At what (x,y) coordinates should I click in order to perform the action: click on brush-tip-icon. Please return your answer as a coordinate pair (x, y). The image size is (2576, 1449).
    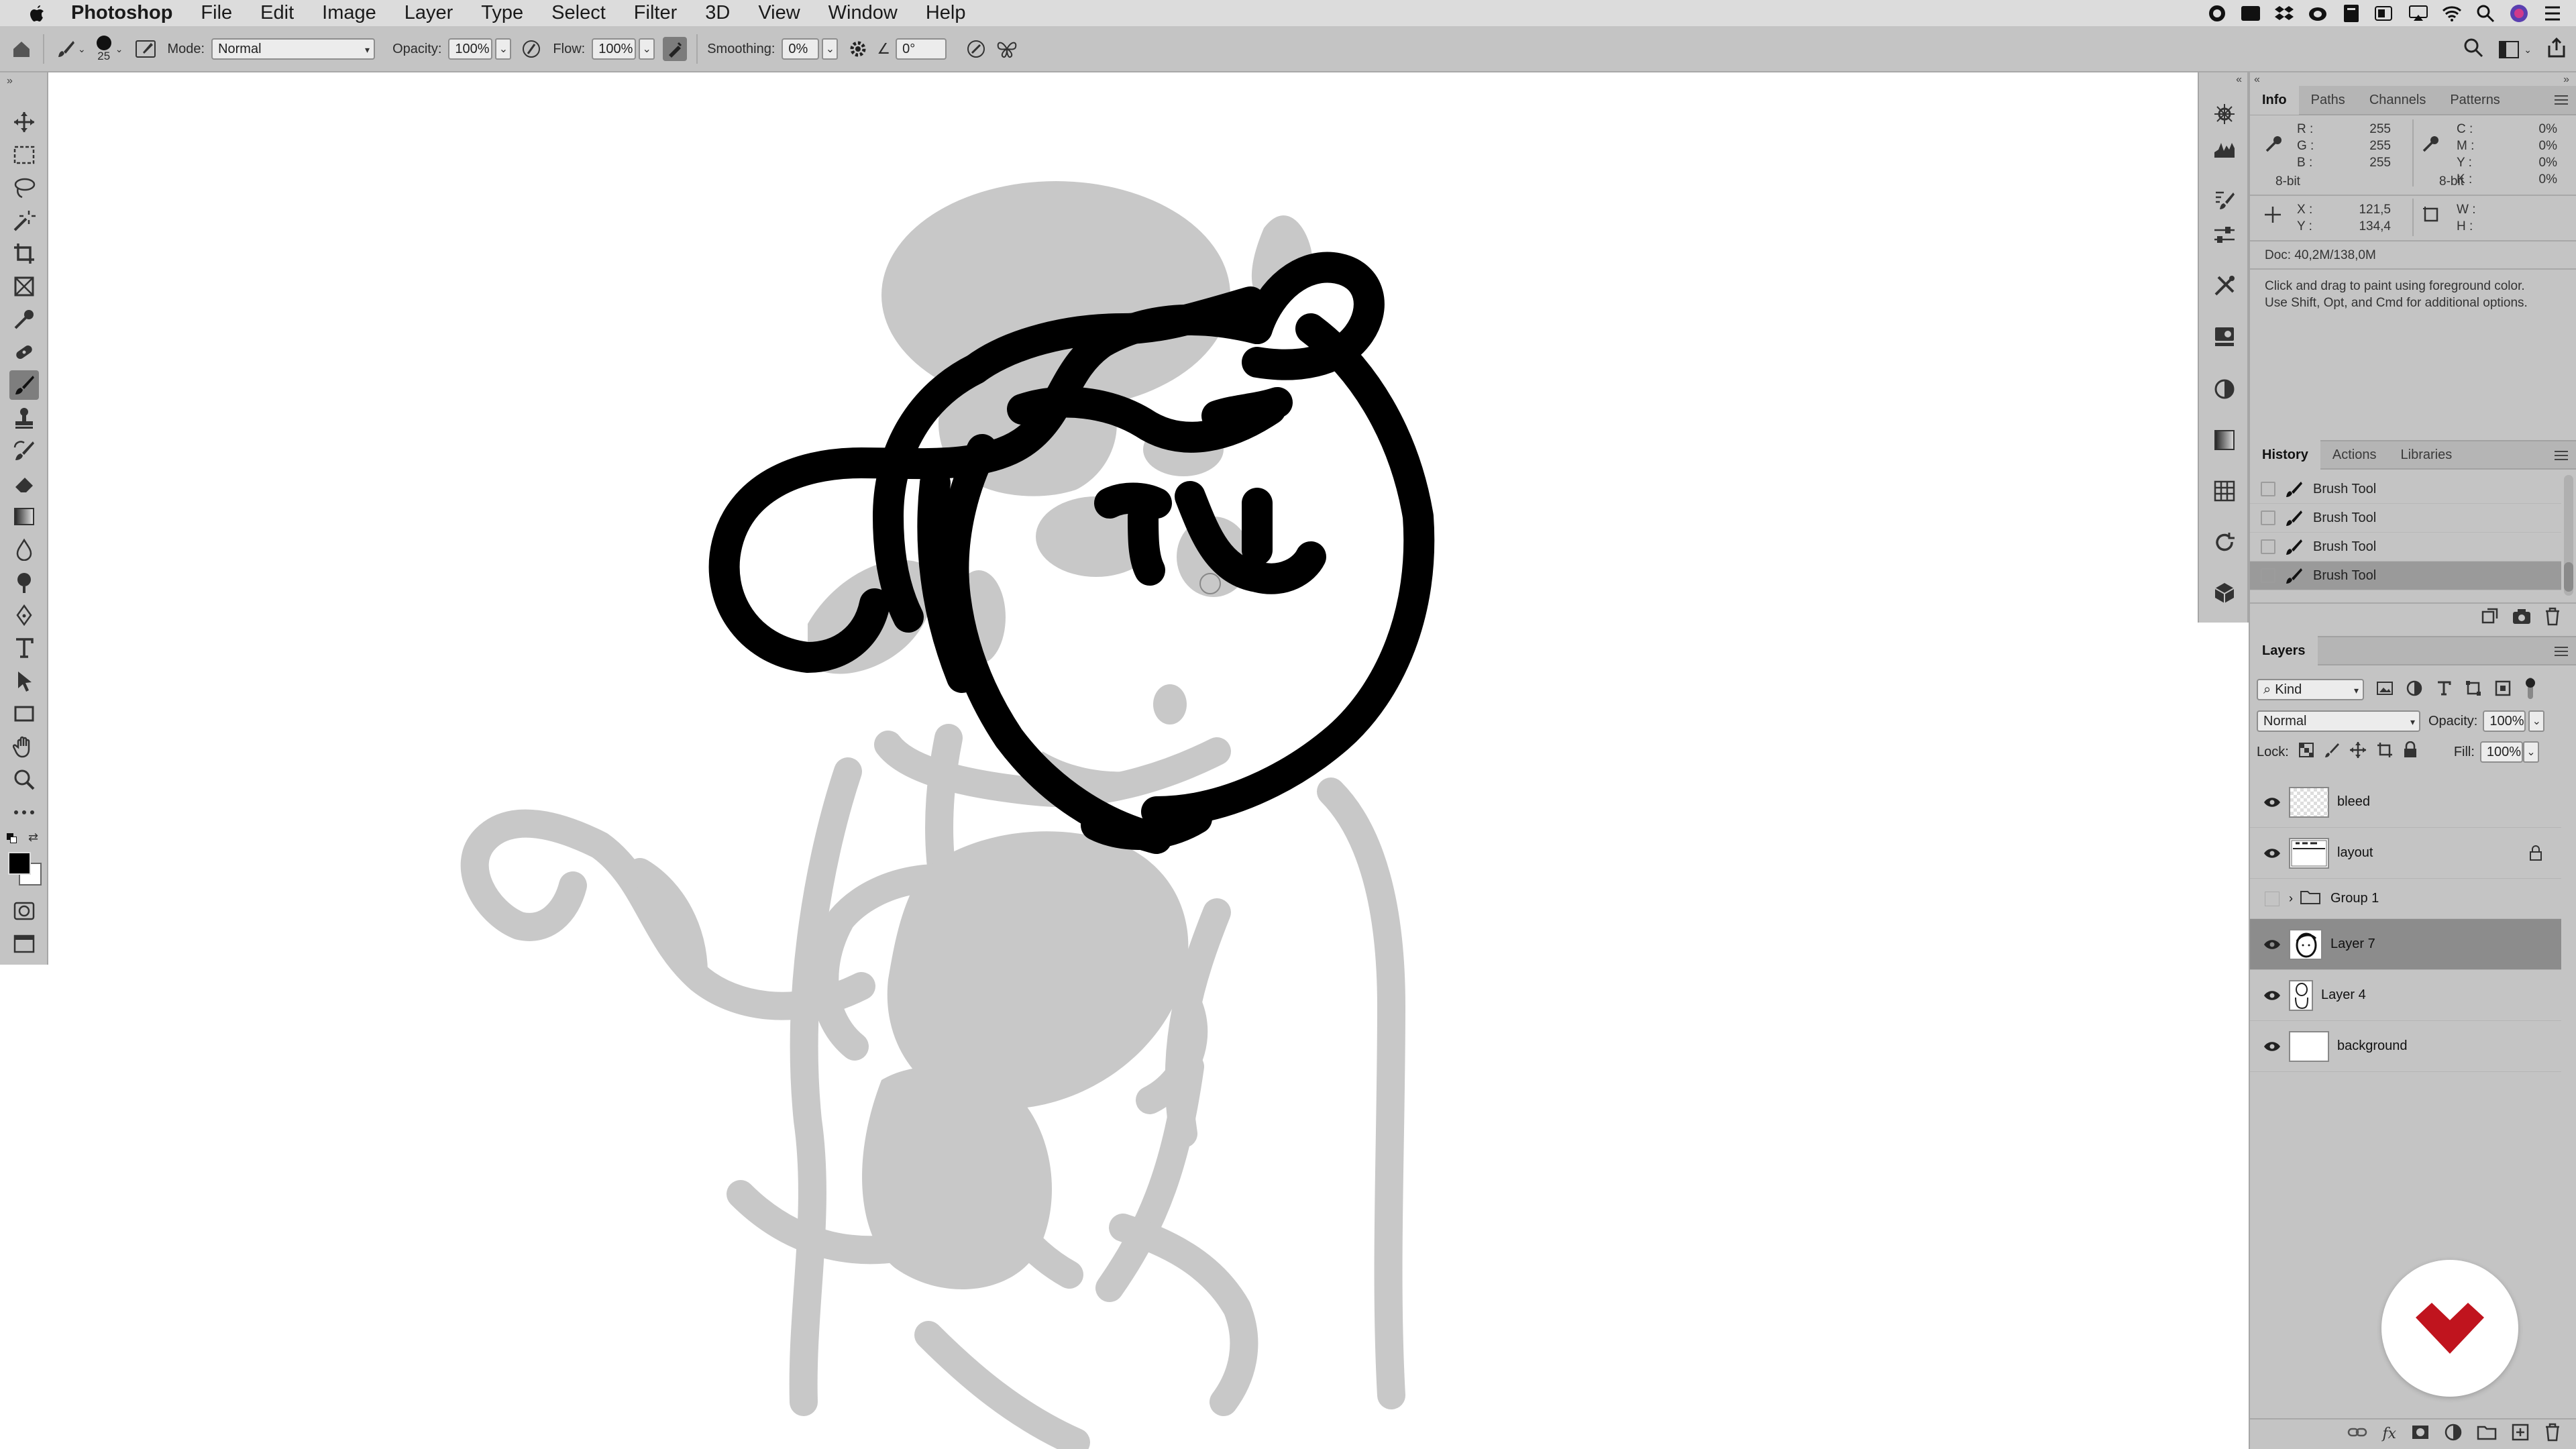
    Looking at the image, I should click on (103, 43).